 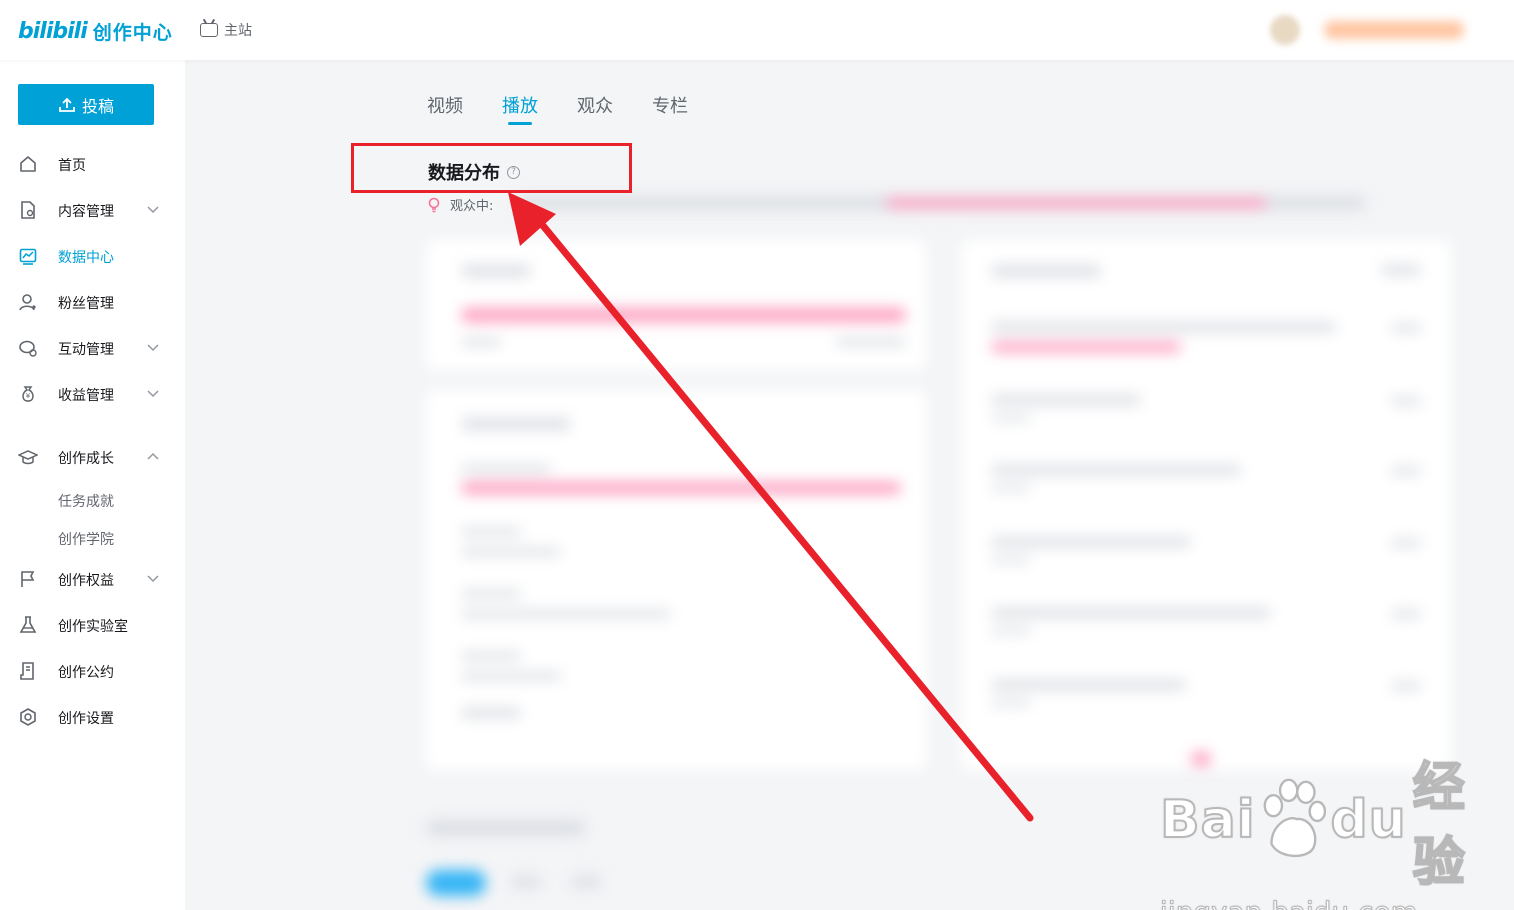 I want to click on watermark-brand-suffix: du, so click(x=1368, y=820).